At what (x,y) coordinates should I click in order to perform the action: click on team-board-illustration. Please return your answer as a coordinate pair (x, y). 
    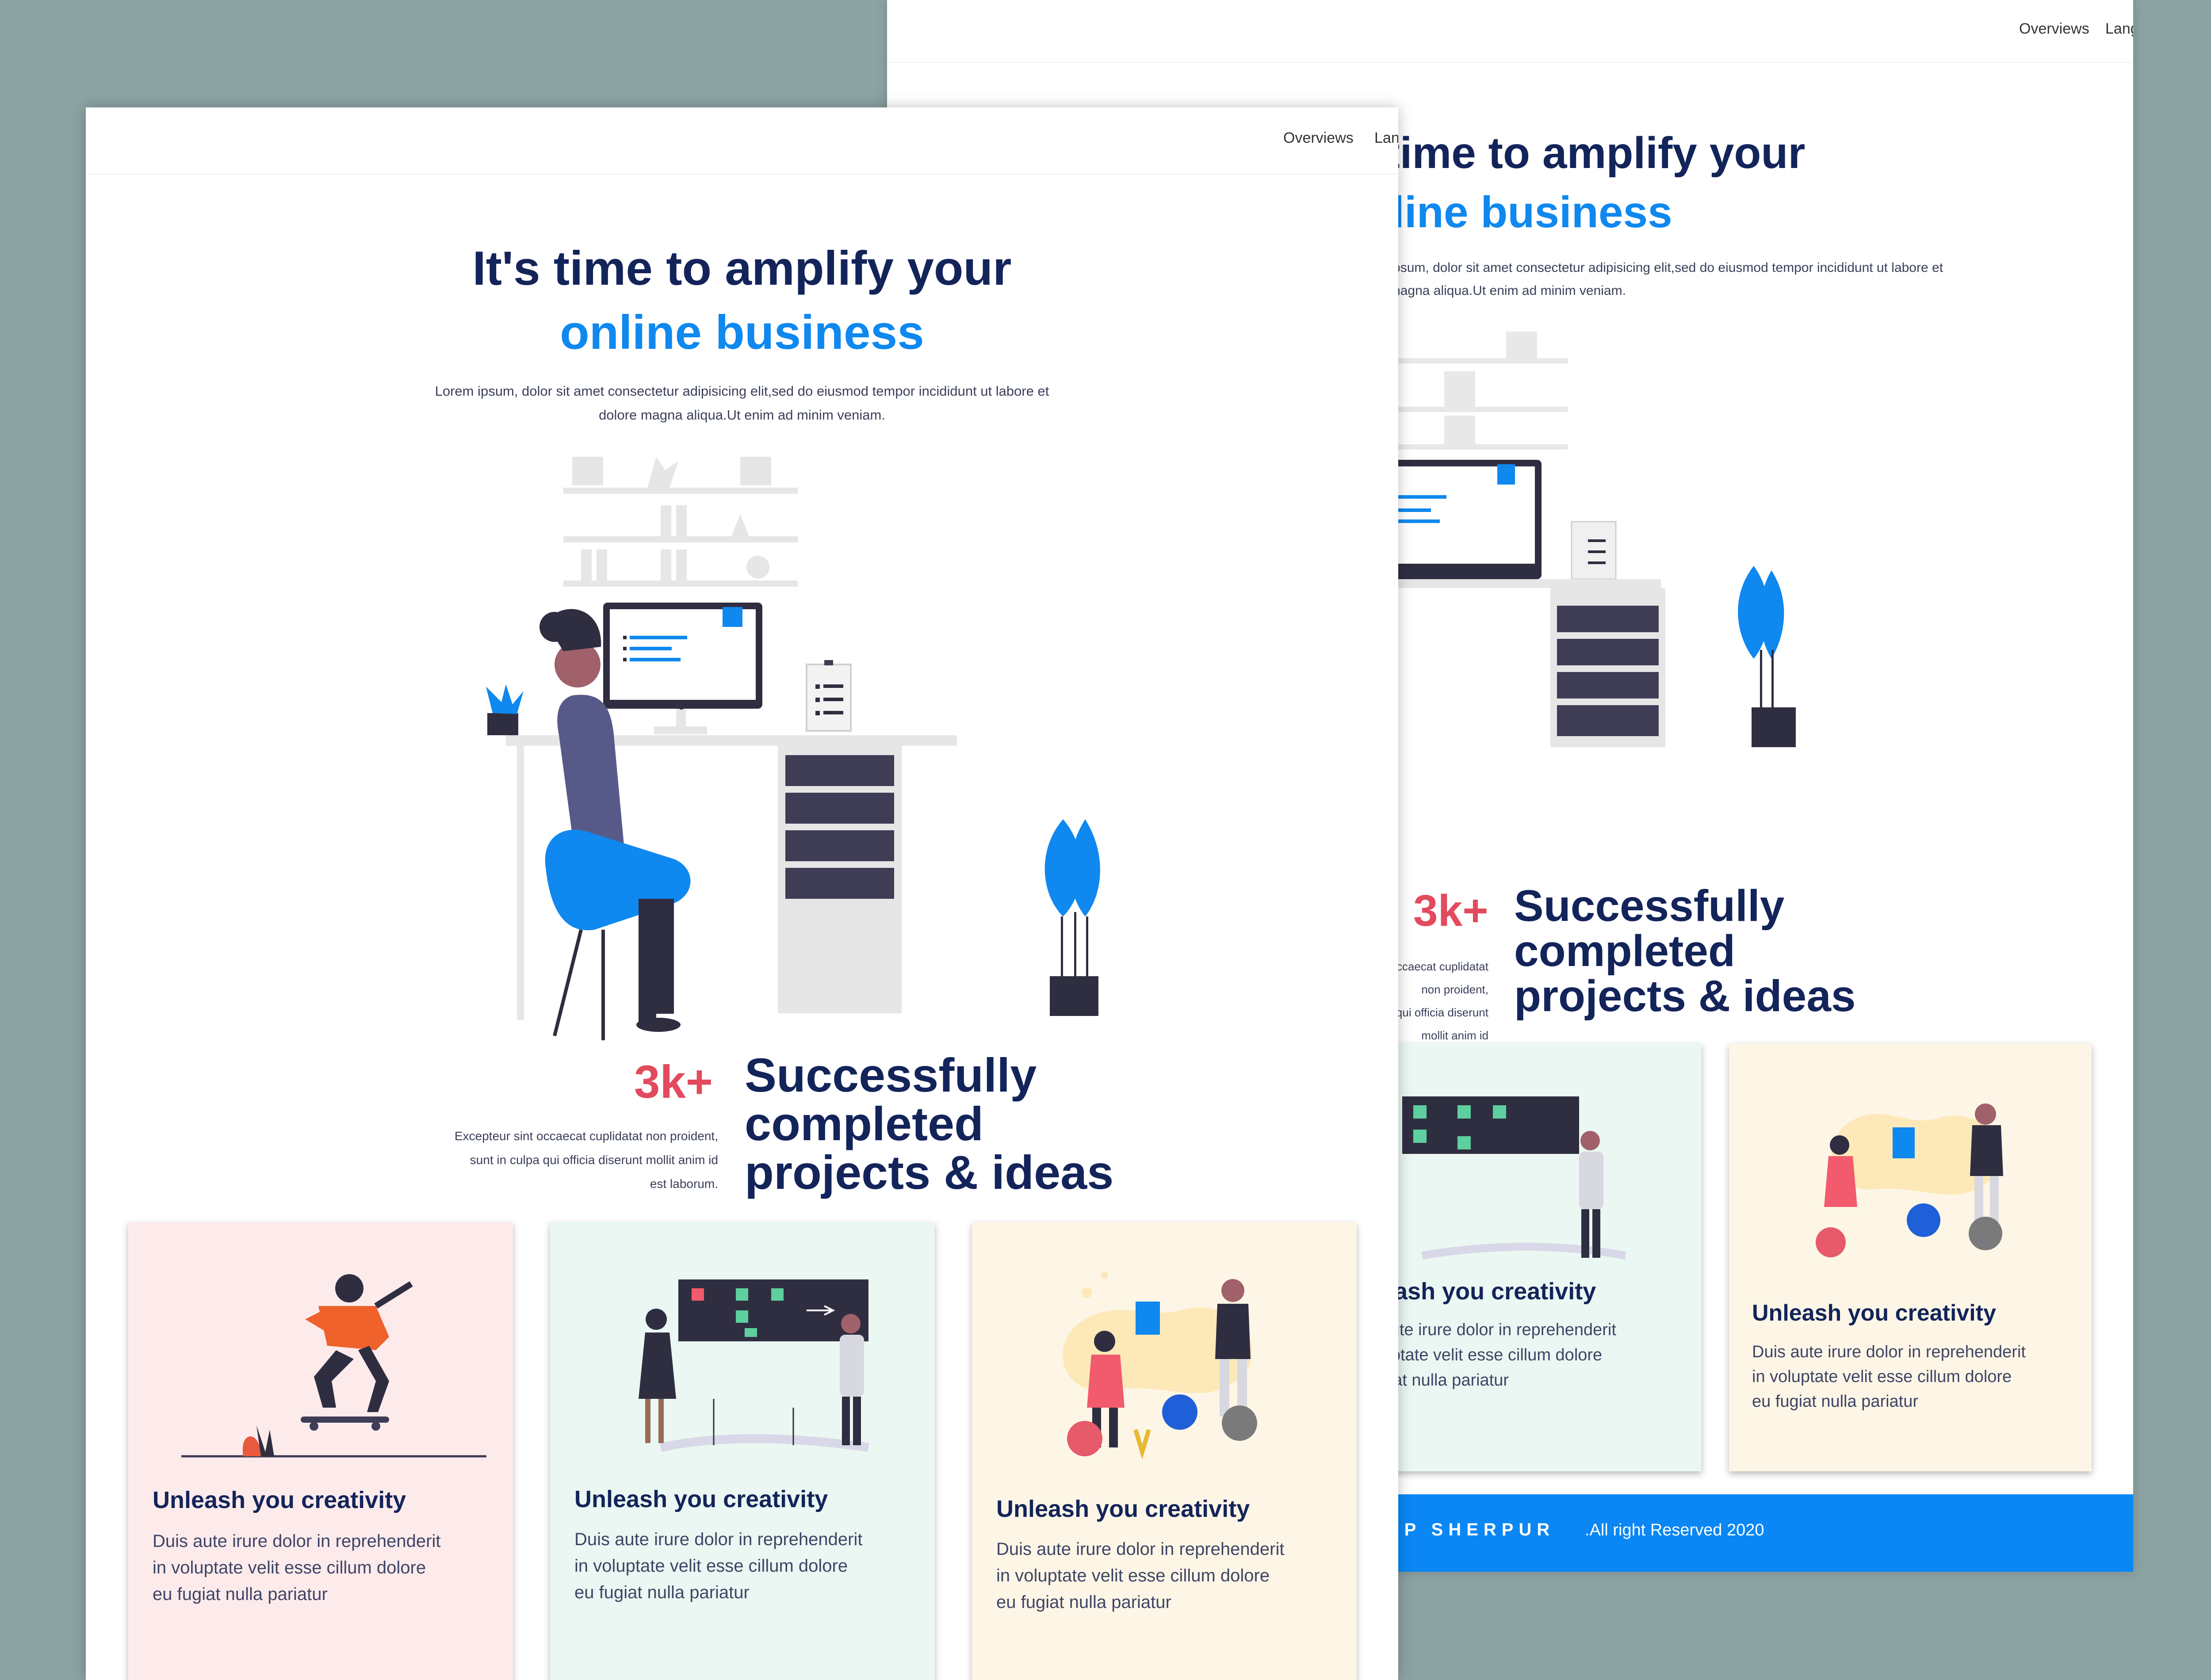
    Looking at the image, I should click on (754, 1365).